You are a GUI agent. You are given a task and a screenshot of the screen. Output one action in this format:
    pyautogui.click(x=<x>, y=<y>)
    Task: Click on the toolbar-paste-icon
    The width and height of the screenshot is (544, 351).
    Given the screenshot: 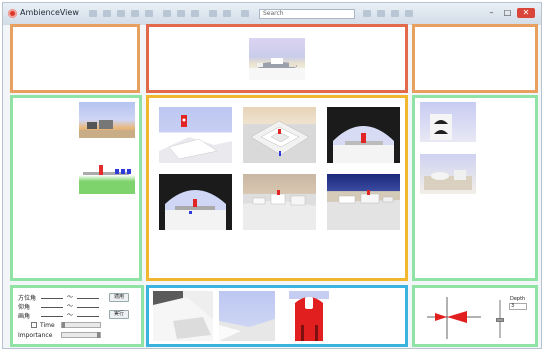 What is the action you would take?
    pyautogui.click(x=195, y=13)
    